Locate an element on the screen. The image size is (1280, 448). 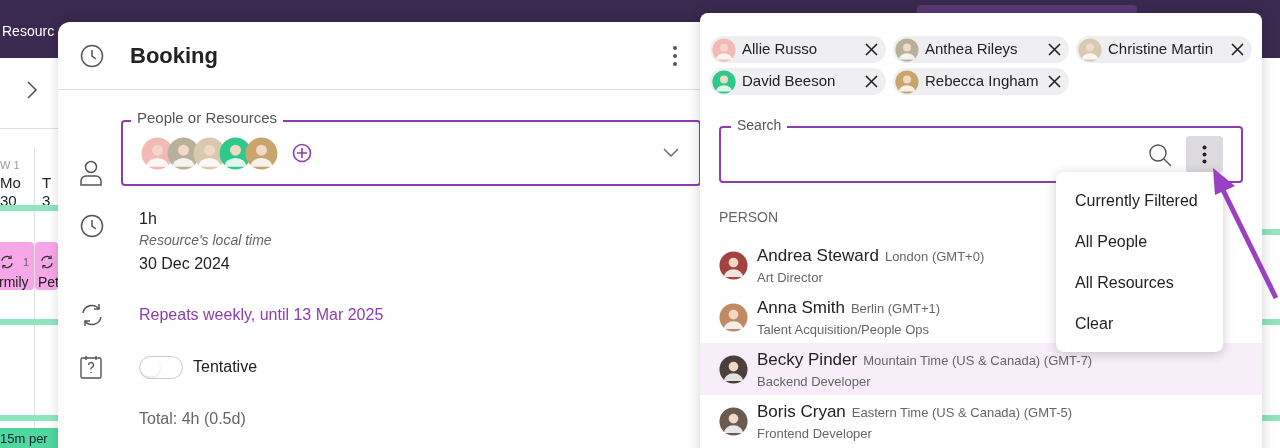
week-label: W 1 is located at coordinates (10, 165).